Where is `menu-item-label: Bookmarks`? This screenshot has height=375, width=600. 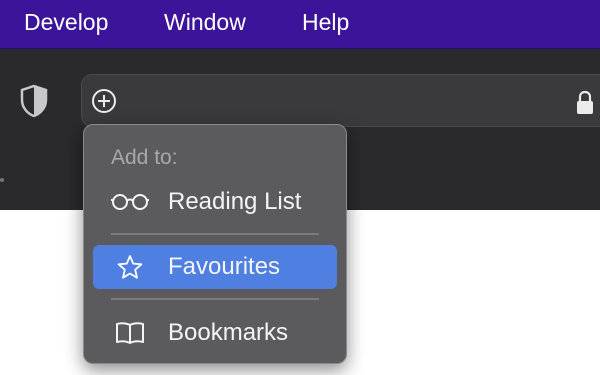 menu-item-label: Bookmarks is located at coordinates (228, 332).